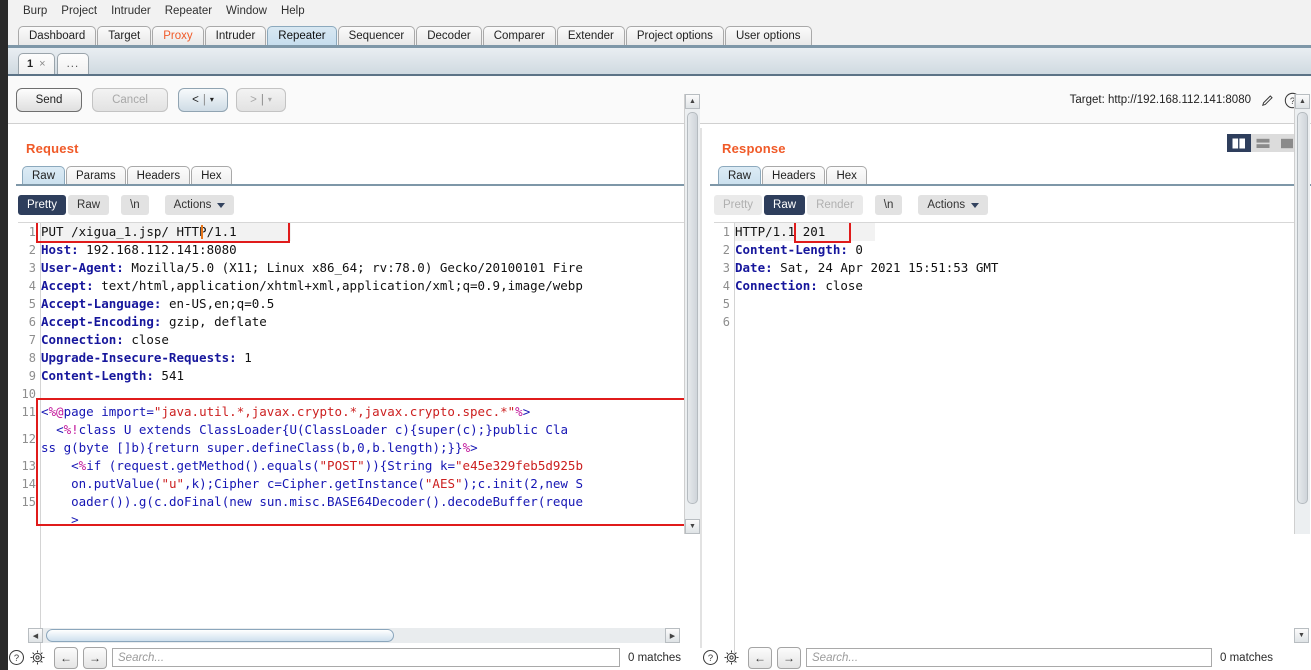  Describe the element at coordinates (754, 148) in the screenshot. I see `response-title: Response` at that location.